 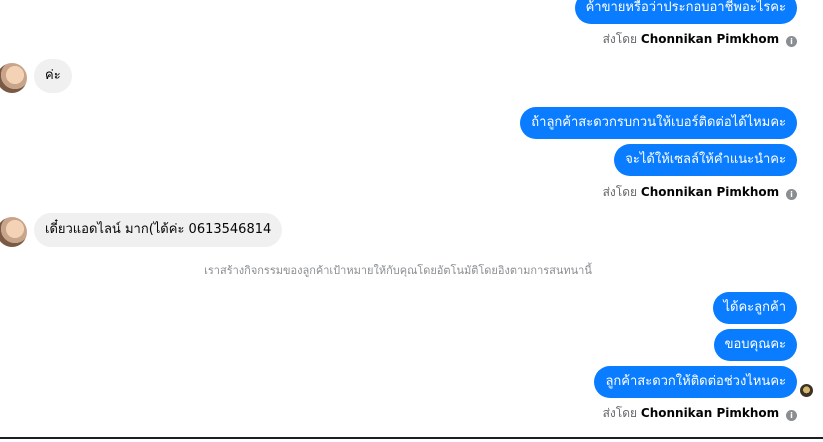 I want to click on outgoing-message: ลูกค้าสะดวกให้ติดต่อช่วงไหนคะ, so click(x=695, y=382).